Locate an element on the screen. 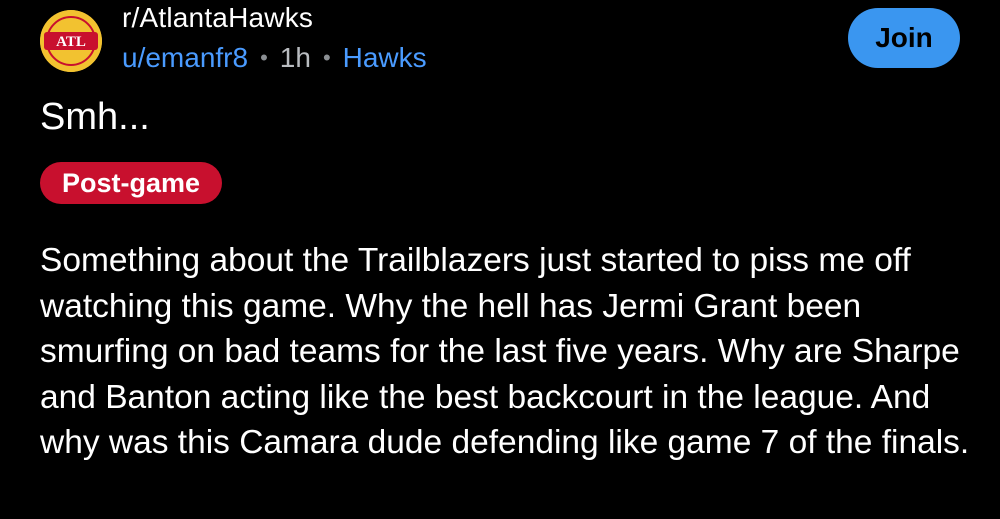 Image resolution: width=1000 pixels, height=519 pixels. post-meta: u/emanfr8 • 1h • Hawks is located at coordinates (274, 58).